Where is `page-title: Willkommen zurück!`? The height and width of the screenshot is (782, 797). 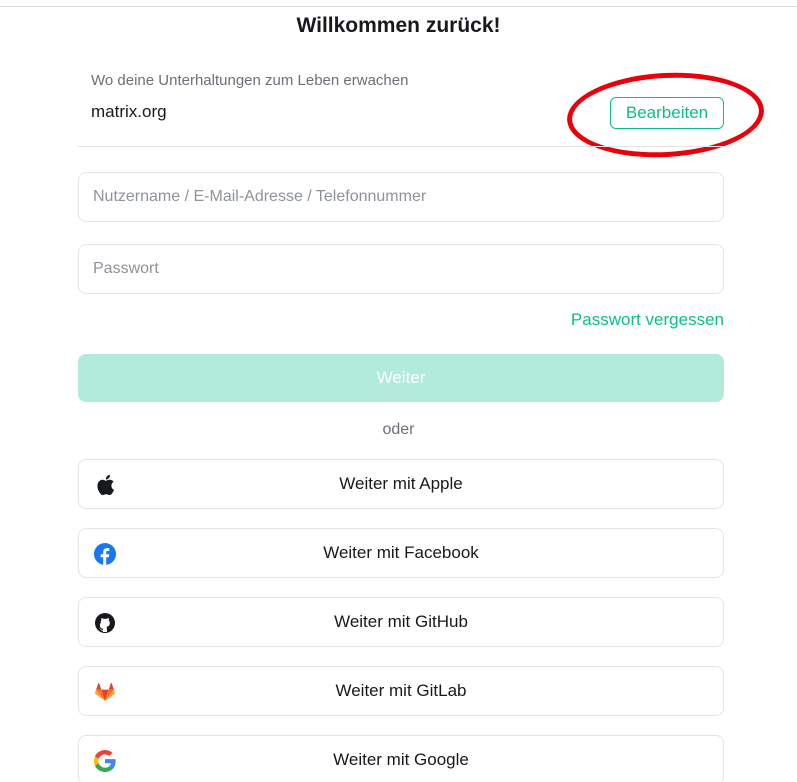
page-title: Willkommen zurück! is located at coordinates (398, 25).